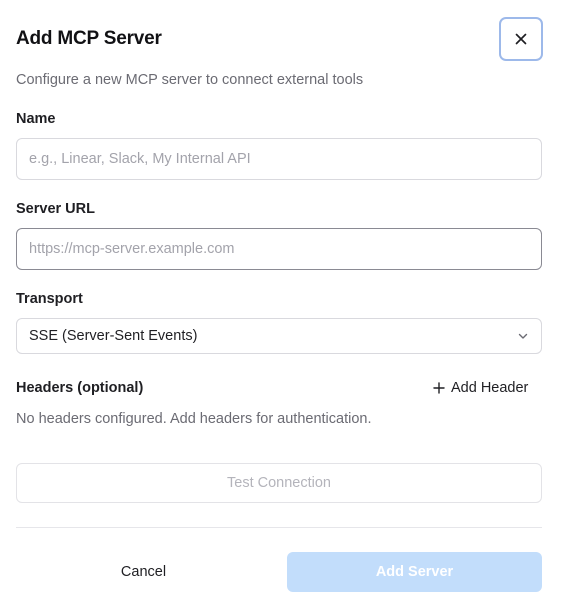 The height and width of the screenshot is (611, 565). What do you see at coordinates (89, 38) in the screenshot?
I see `dialog-title: Add MCP Server` at bounding box center [89, 38].